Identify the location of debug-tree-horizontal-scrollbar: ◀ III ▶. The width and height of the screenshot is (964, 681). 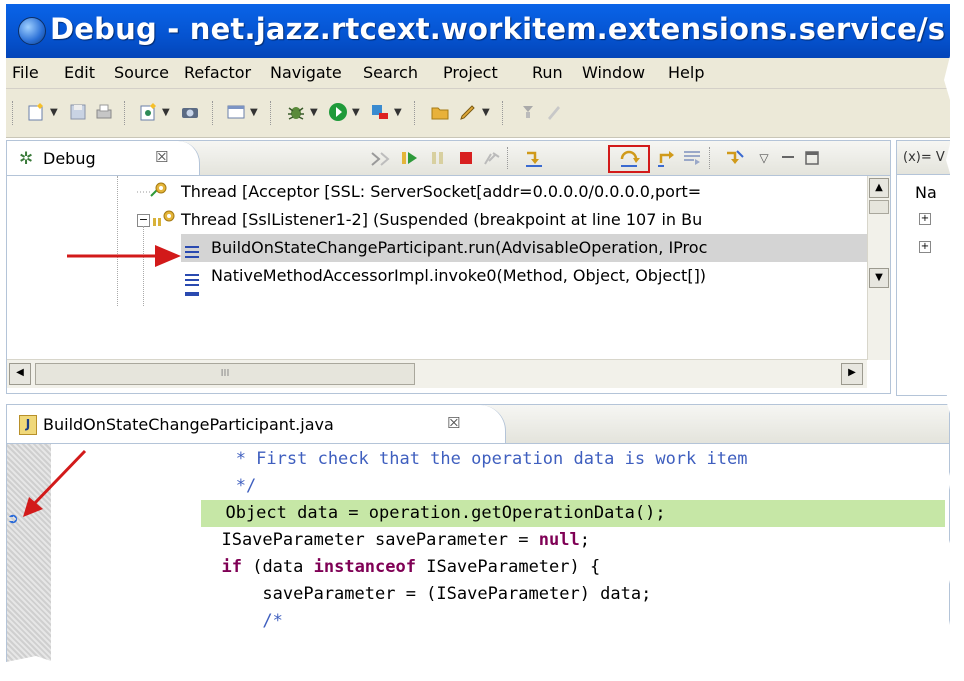
(437, 373).